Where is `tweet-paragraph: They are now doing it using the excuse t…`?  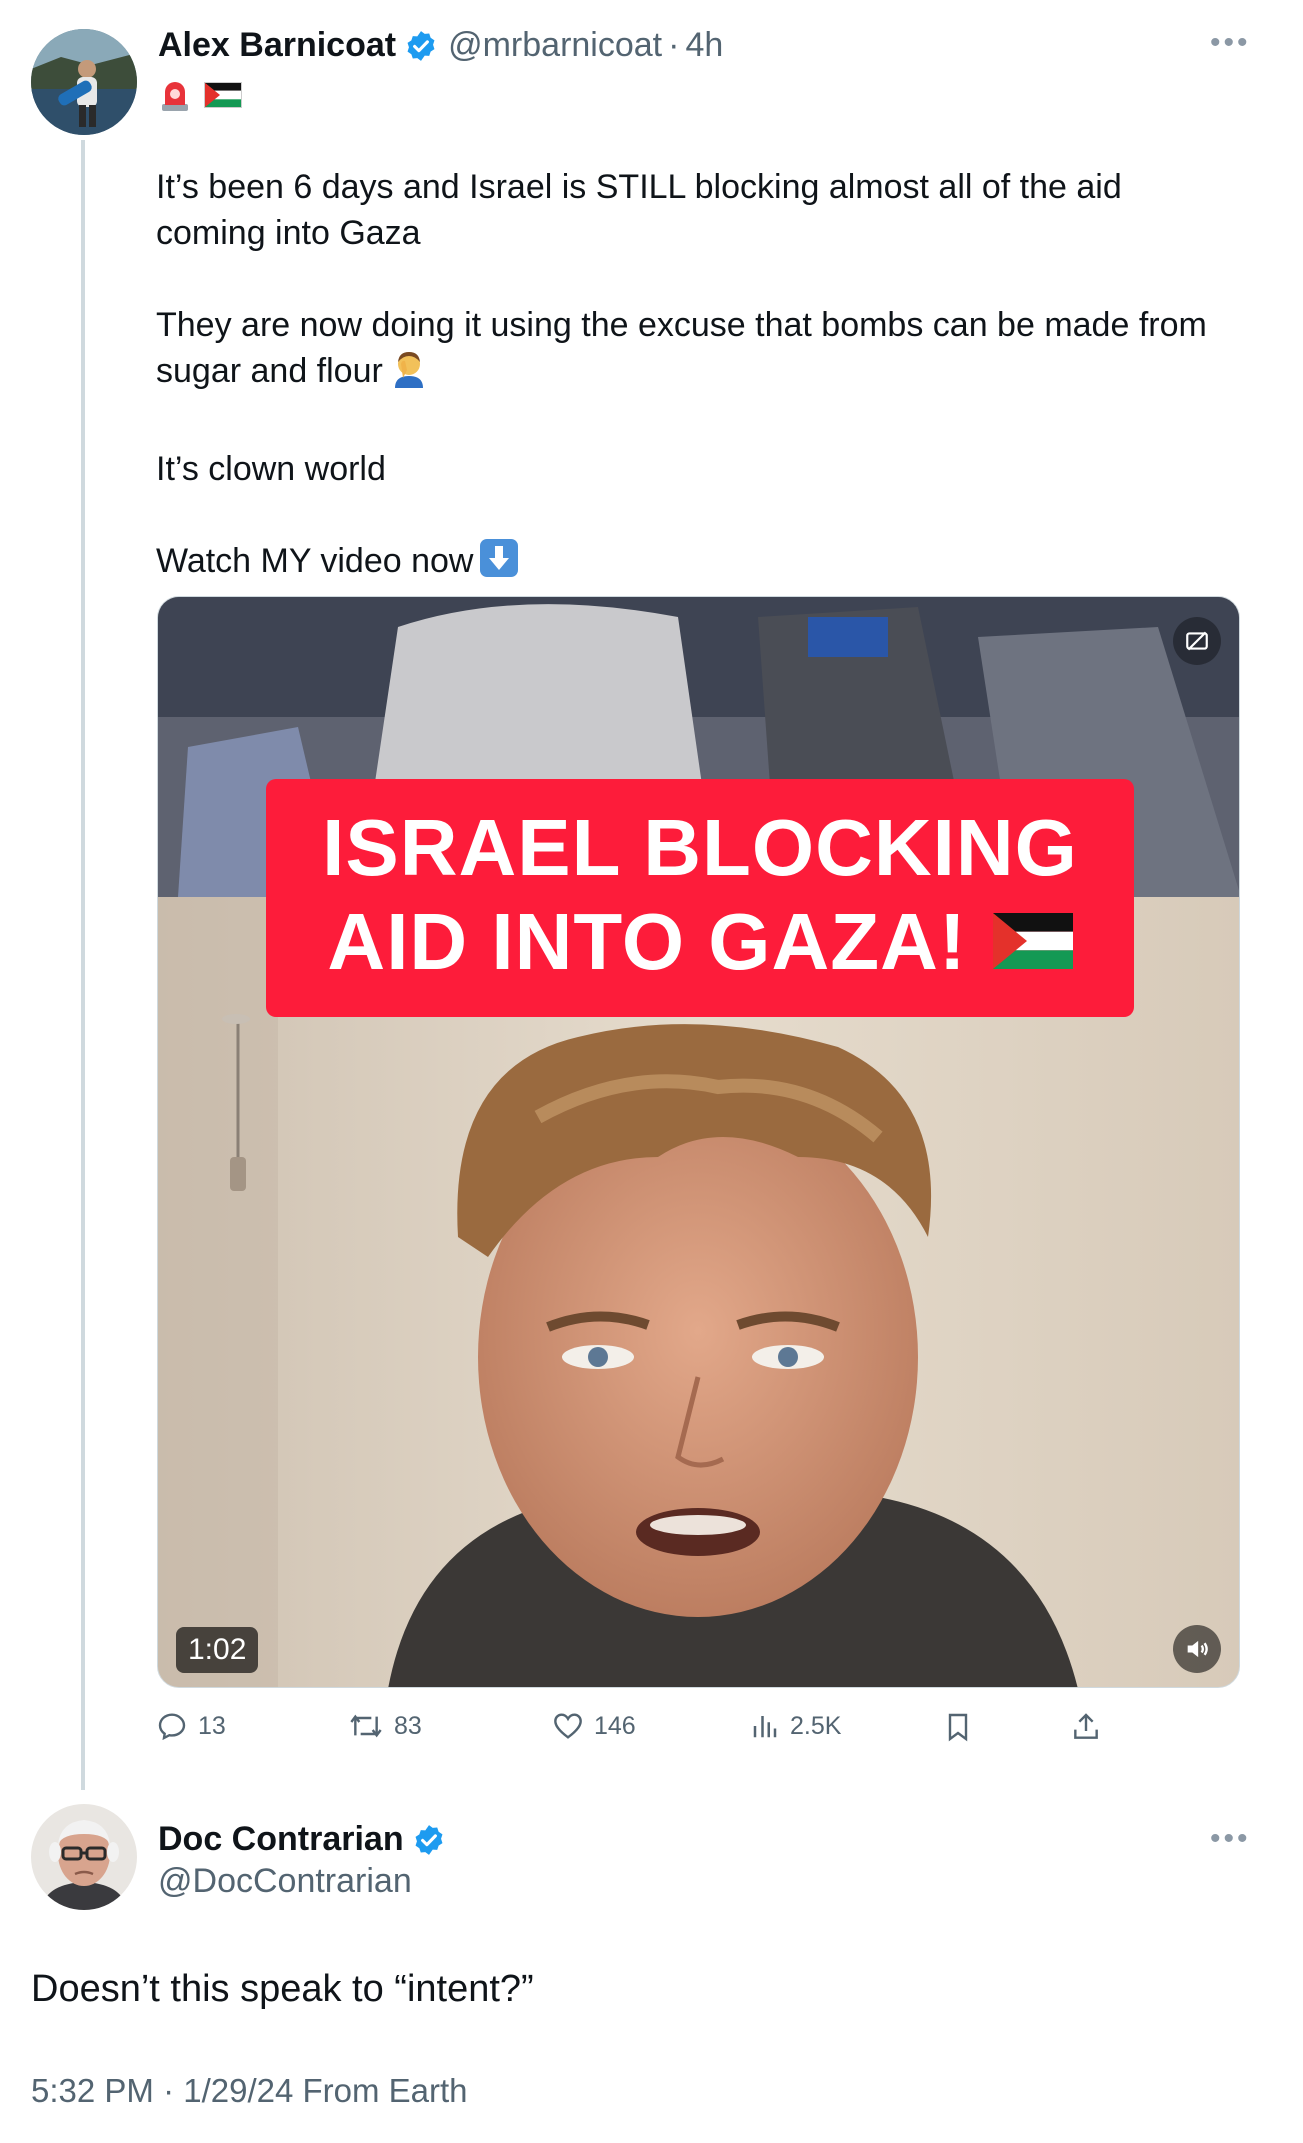
tweet-paragraph: They are now doing it using the excuse t… is located at coordinates (696, 351).